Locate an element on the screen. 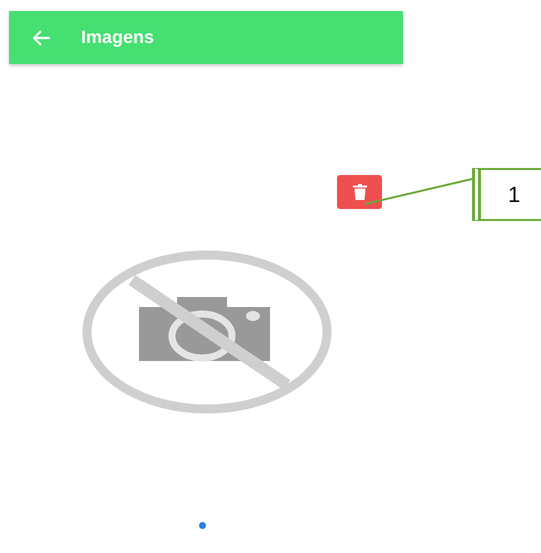  delete-button is located at coordinates (359, 192).